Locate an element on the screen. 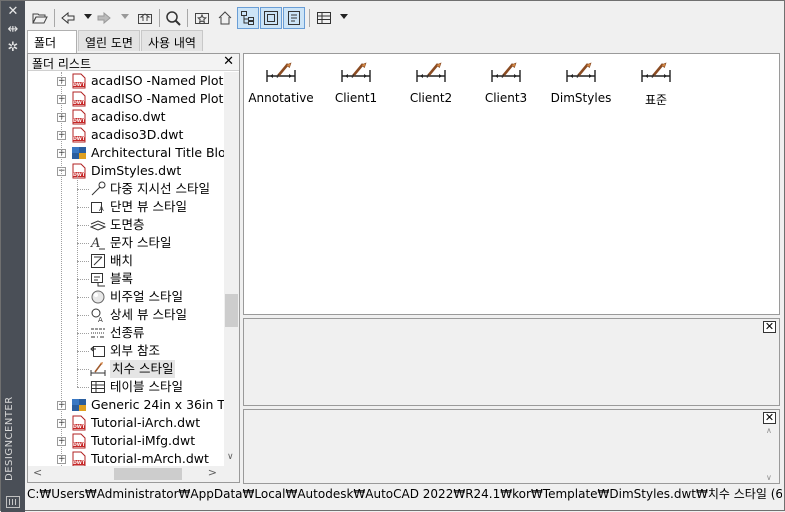 The image size is (785, 512). preview-toggle-button is located at coordinates (271, 18).